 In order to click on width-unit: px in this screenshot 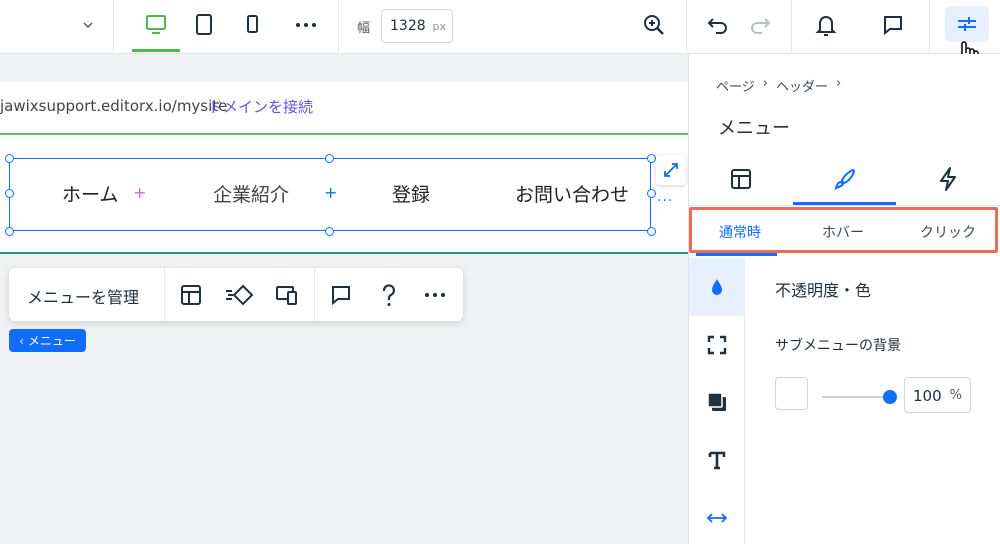, I will do `click(439, 26)`.